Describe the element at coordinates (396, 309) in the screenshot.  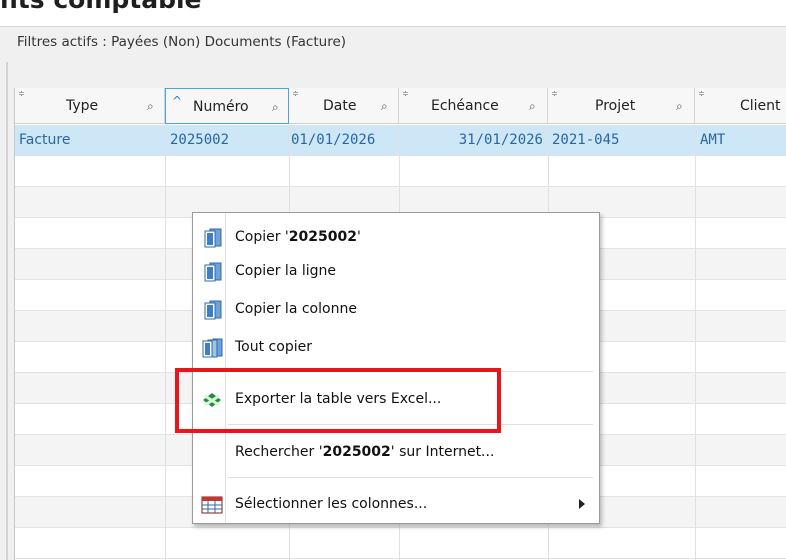
I see `menu-item-copy-column: Copier la colonne` at that location.